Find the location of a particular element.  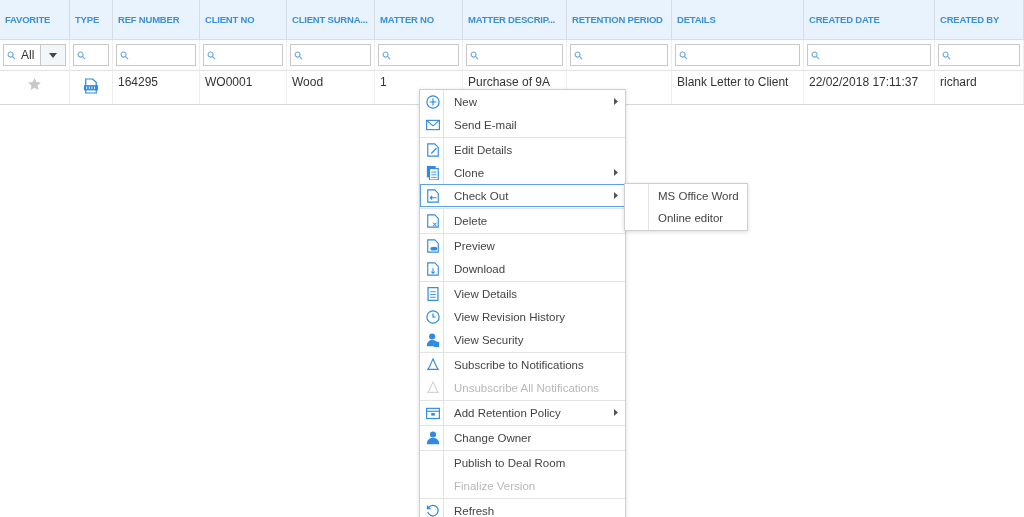

menu-item: Subscribe to Notifications is located at coordinates (522, 364).